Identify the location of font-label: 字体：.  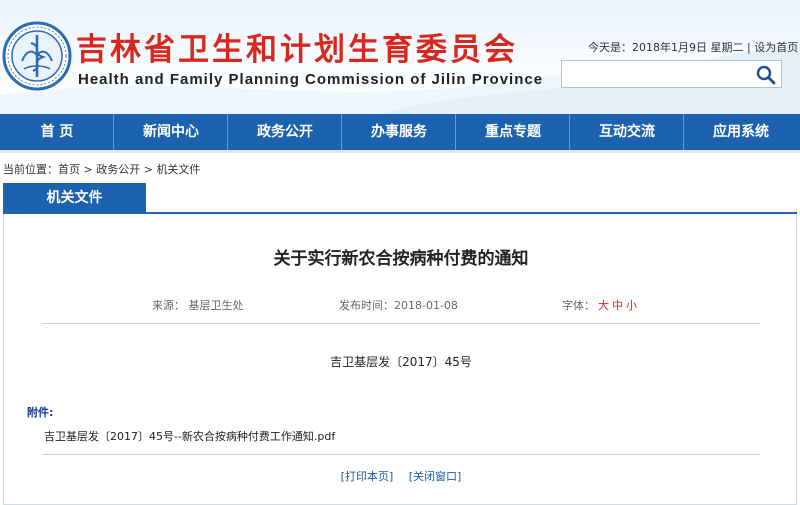
(578, 305).